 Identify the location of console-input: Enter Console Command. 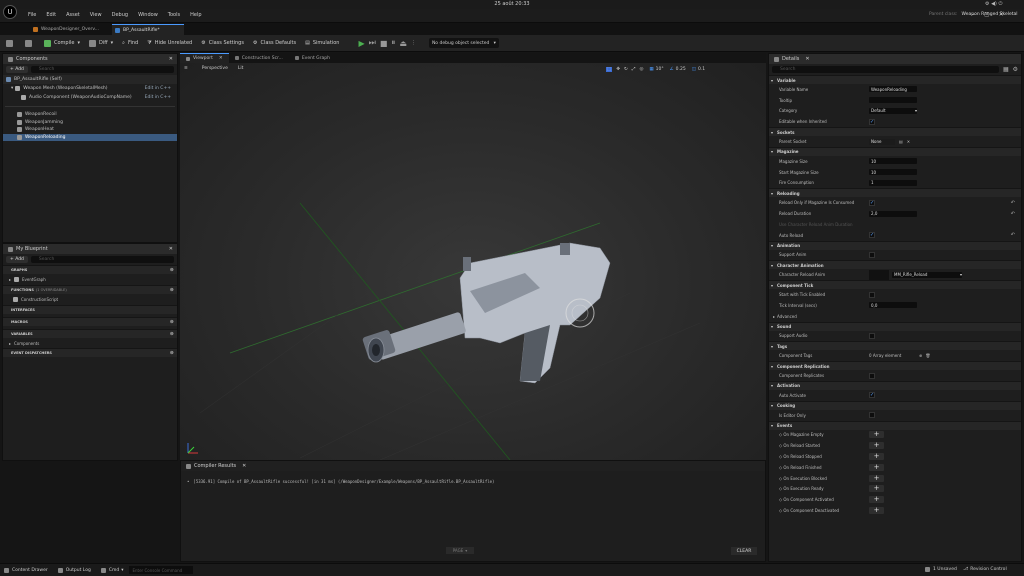
(161, 570).